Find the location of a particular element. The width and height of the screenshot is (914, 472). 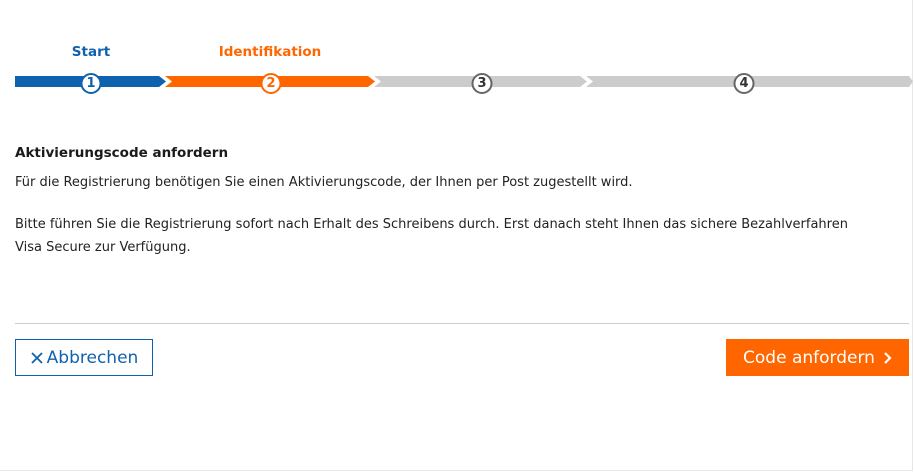

divider is located at coordinates (462, 323).